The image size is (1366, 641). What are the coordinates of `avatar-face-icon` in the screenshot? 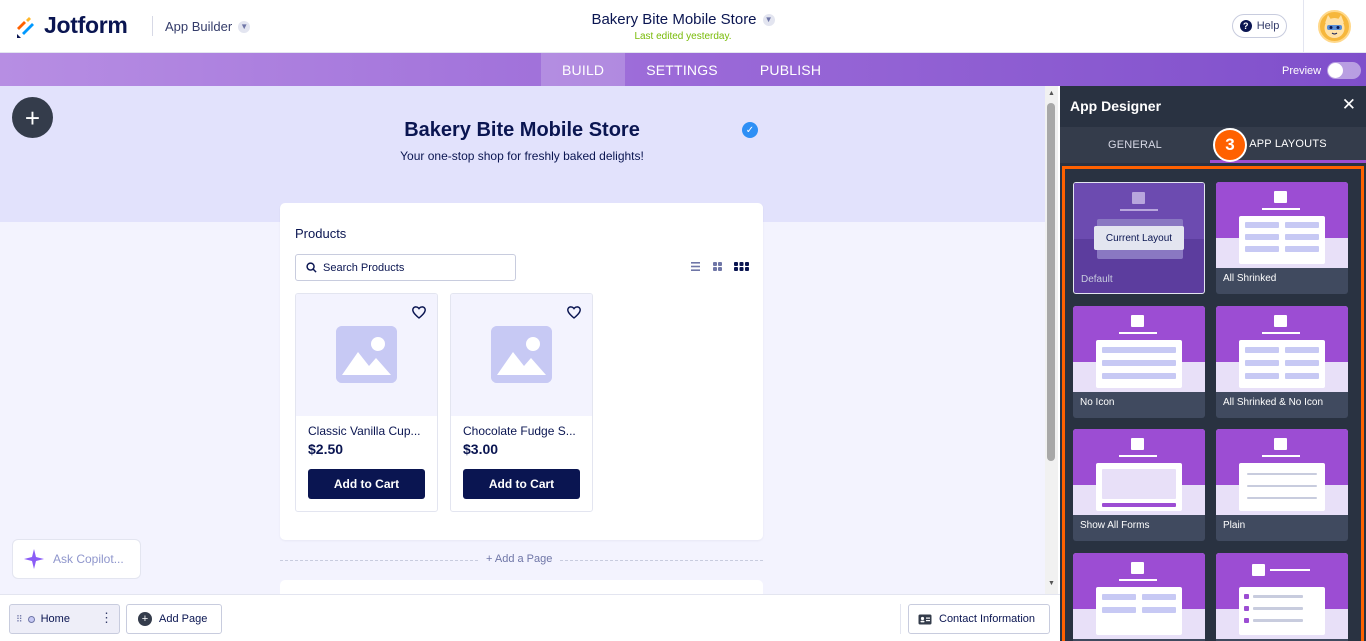 It's located at (1334, 26).